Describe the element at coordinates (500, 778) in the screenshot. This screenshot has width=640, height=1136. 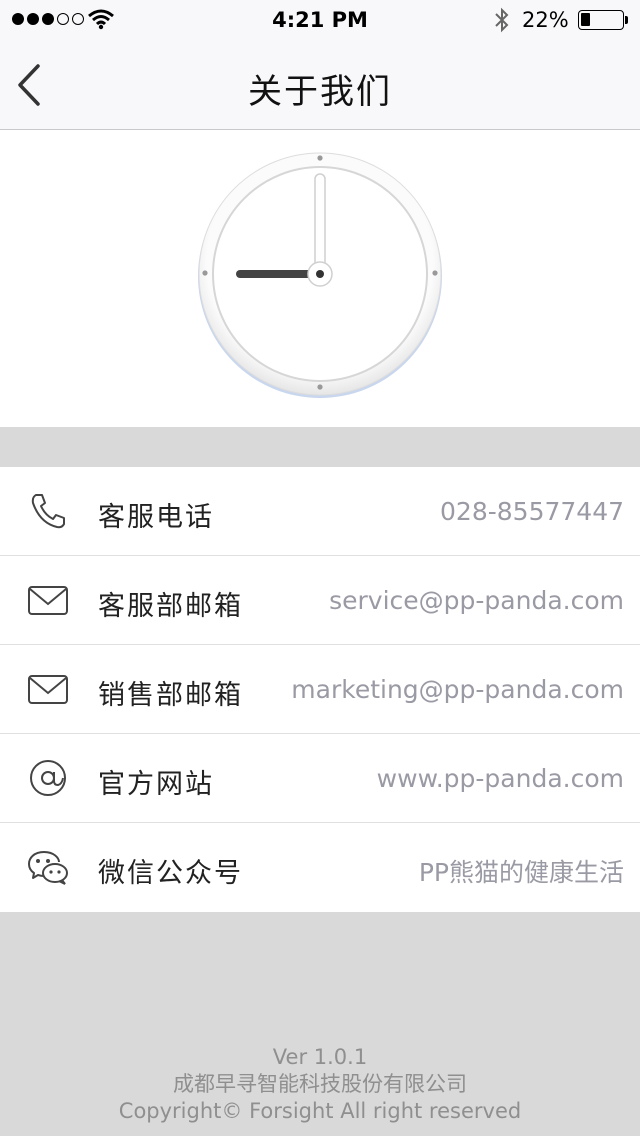
I see `contact-value: www.pp-panda.com` at that location.